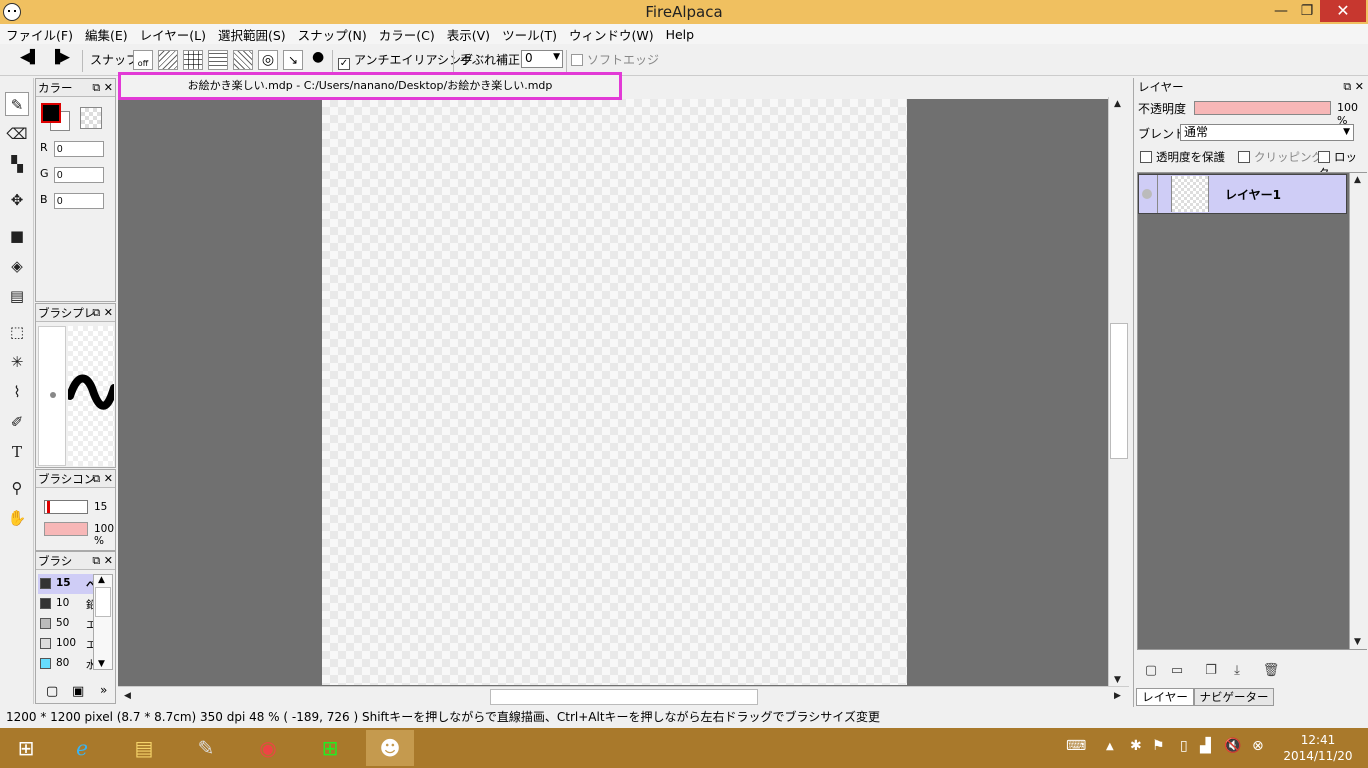 Image resolution: width=1368 pixels, height=768 pixels. I want to click on protect-alpha-checkbox: 透明度を保護, so click(1182, 157).